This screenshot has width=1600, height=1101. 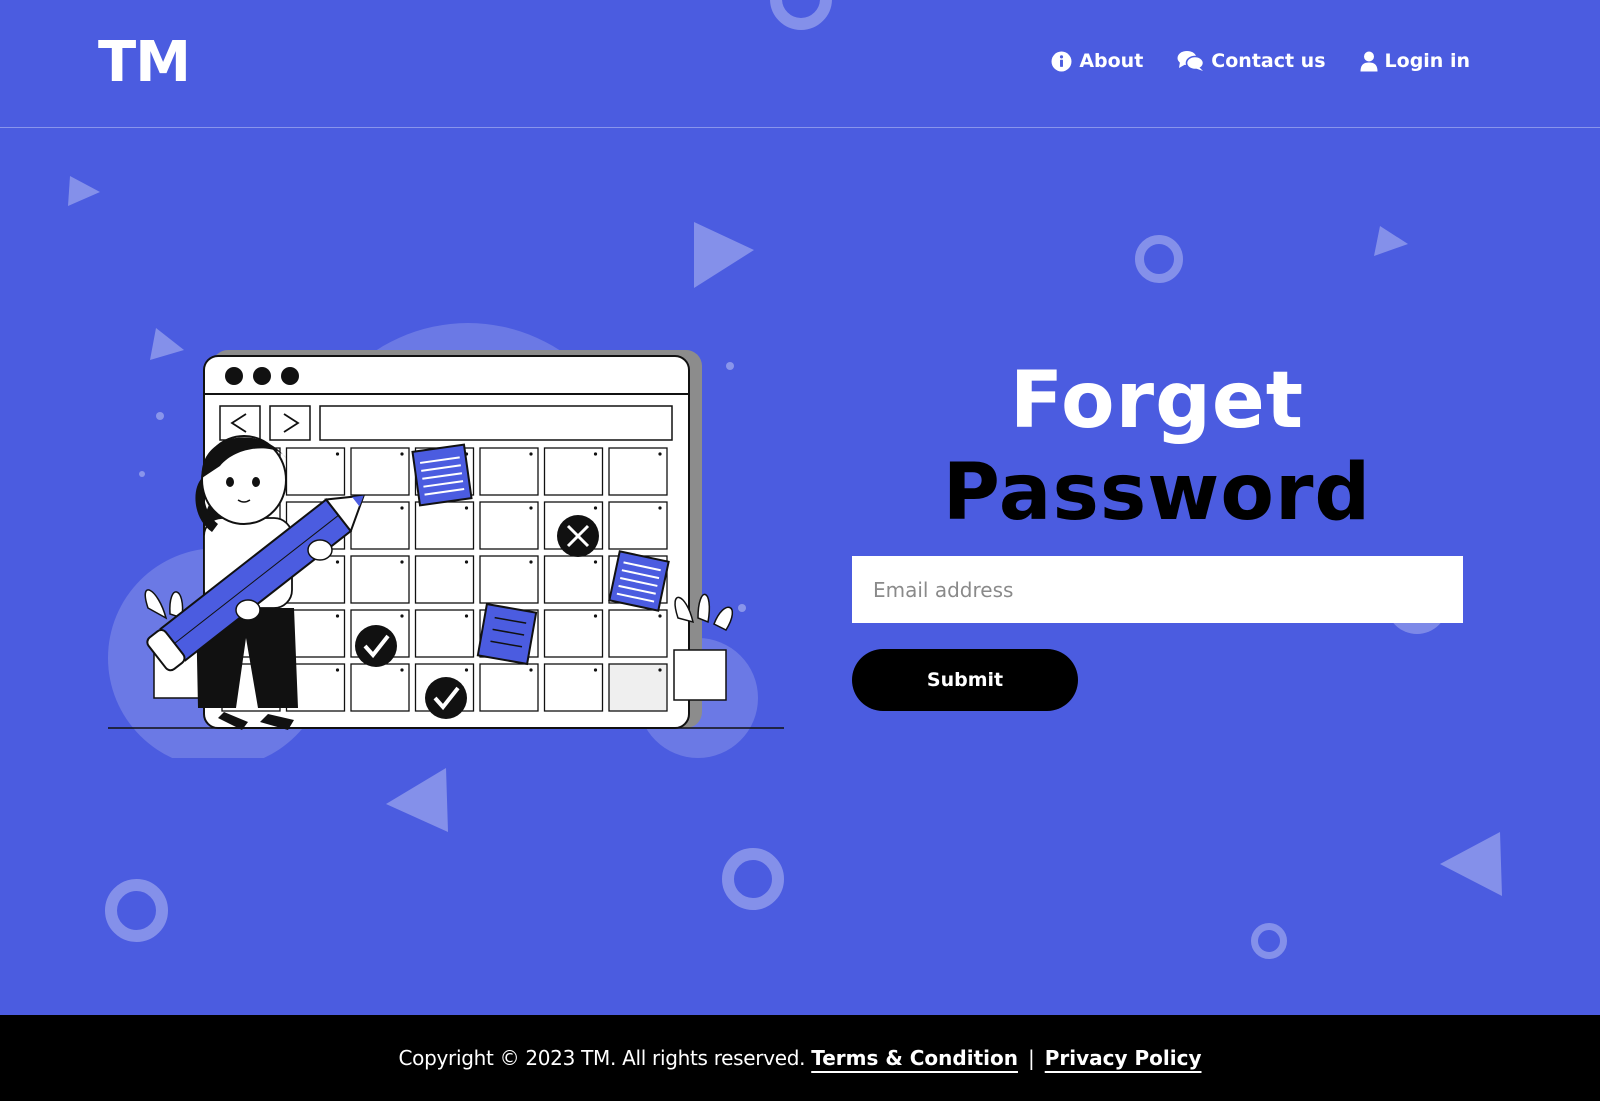 What do you see at coordinates (1417, 603) in the screenshot?
I see `decor-circle-faint` at bounding box center [1417, 603].